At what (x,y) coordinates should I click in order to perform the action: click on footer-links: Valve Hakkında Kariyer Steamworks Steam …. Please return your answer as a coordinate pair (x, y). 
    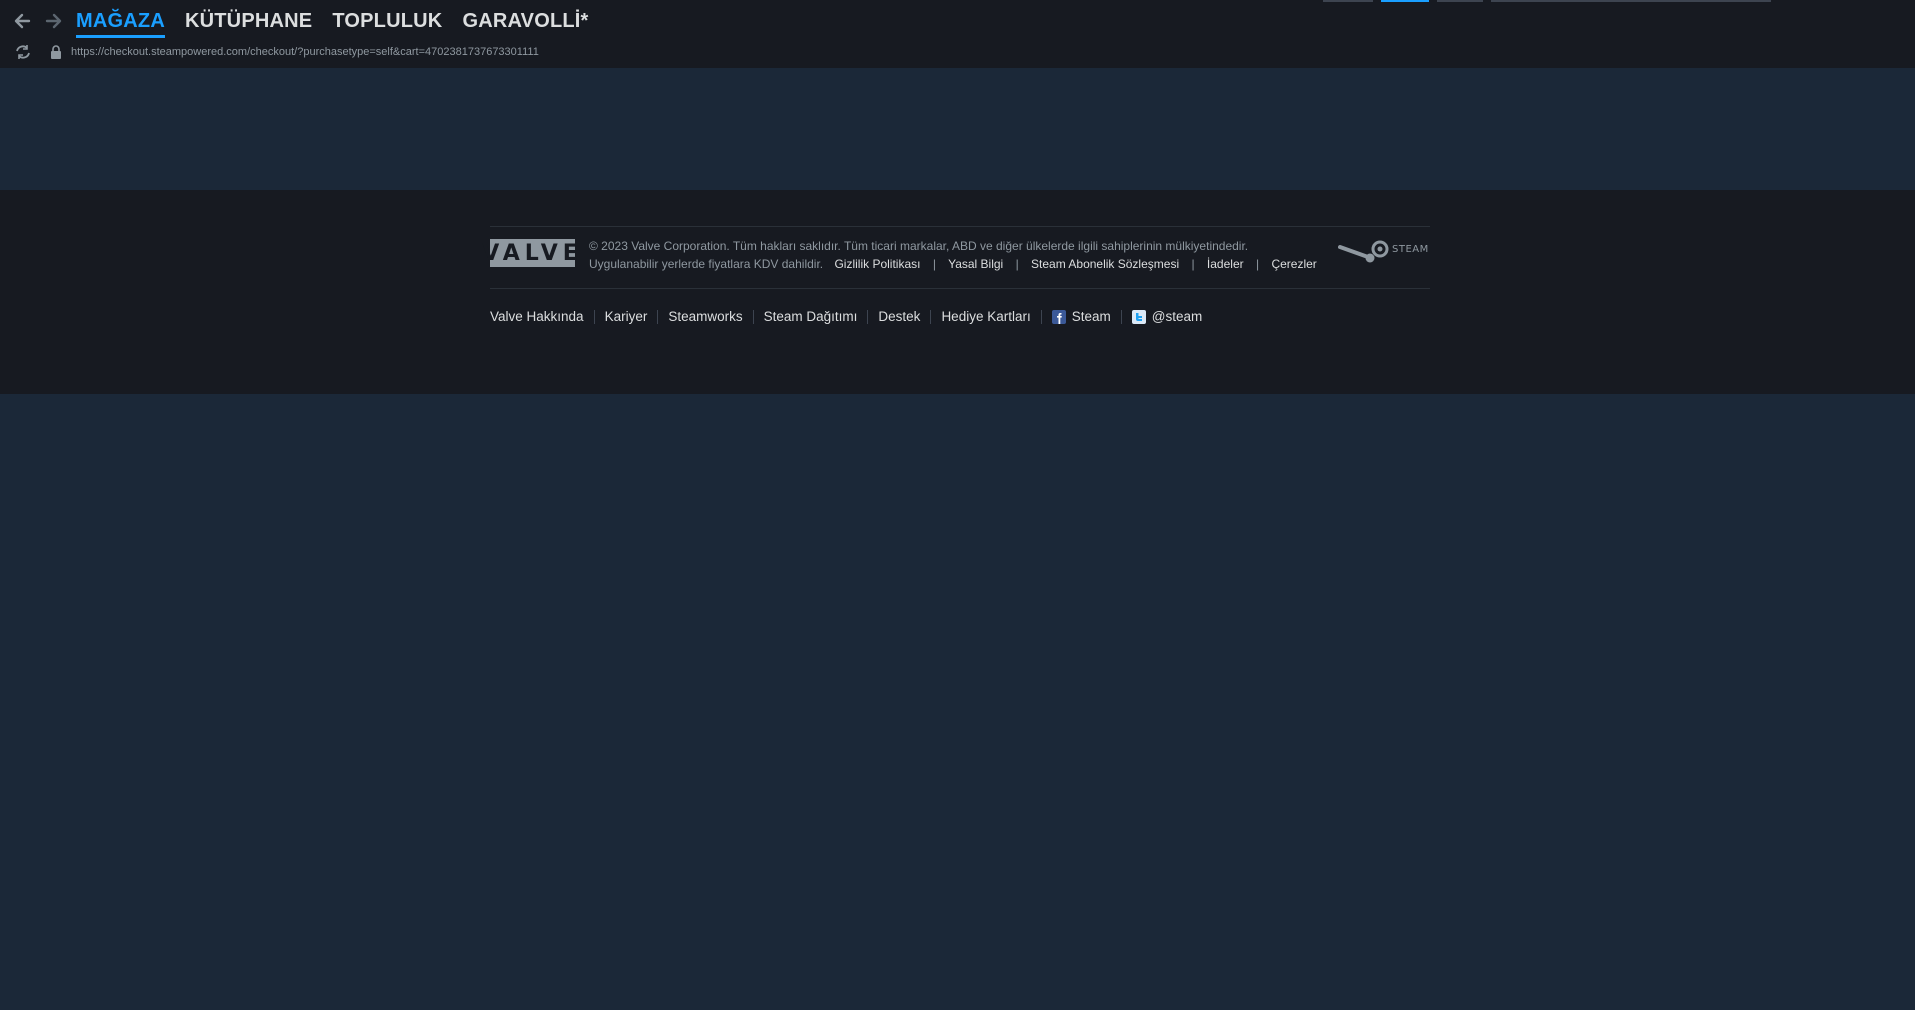
    Looking at the image, I should click on (960, 317).